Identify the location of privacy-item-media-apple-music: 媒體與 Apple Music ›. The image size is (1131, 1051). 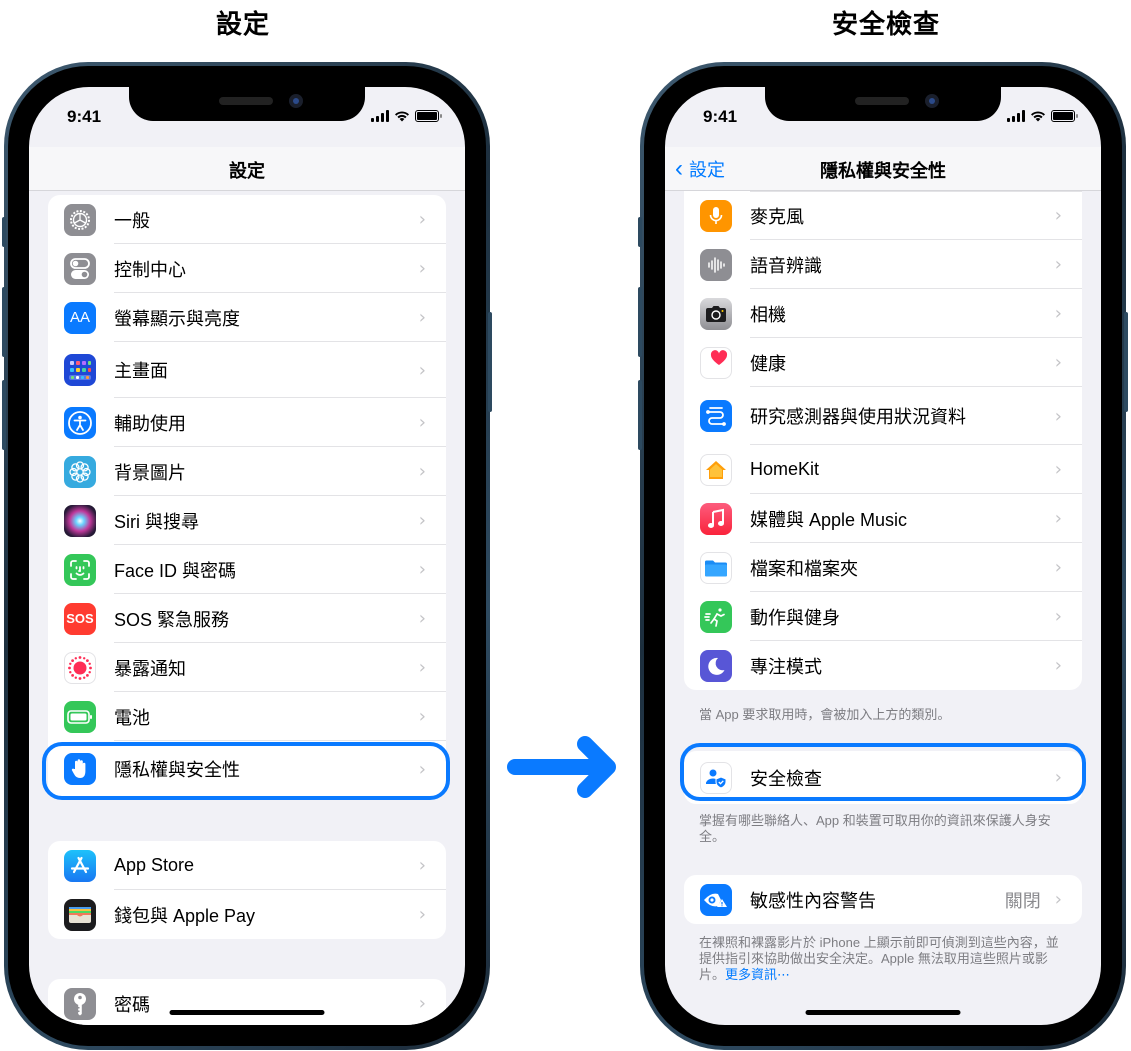
(883, 518).